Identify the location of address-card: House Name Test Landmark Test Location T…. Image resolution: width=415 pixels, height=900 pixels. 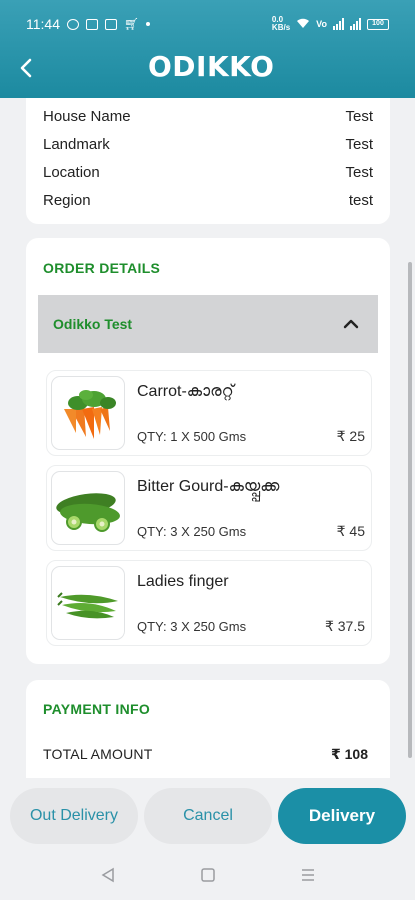
(208, 161).